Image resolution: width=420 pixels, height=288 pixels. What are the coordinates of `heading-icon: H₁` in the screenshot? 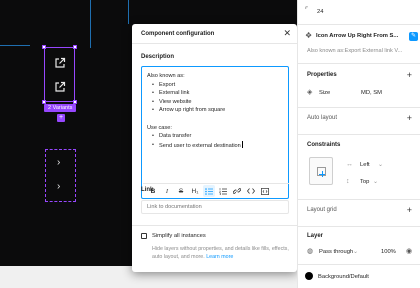 It's located at (195, 191).